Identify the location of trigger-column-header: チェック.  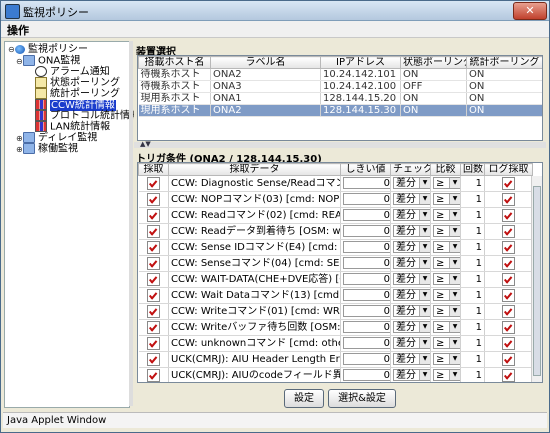
(410, 169).